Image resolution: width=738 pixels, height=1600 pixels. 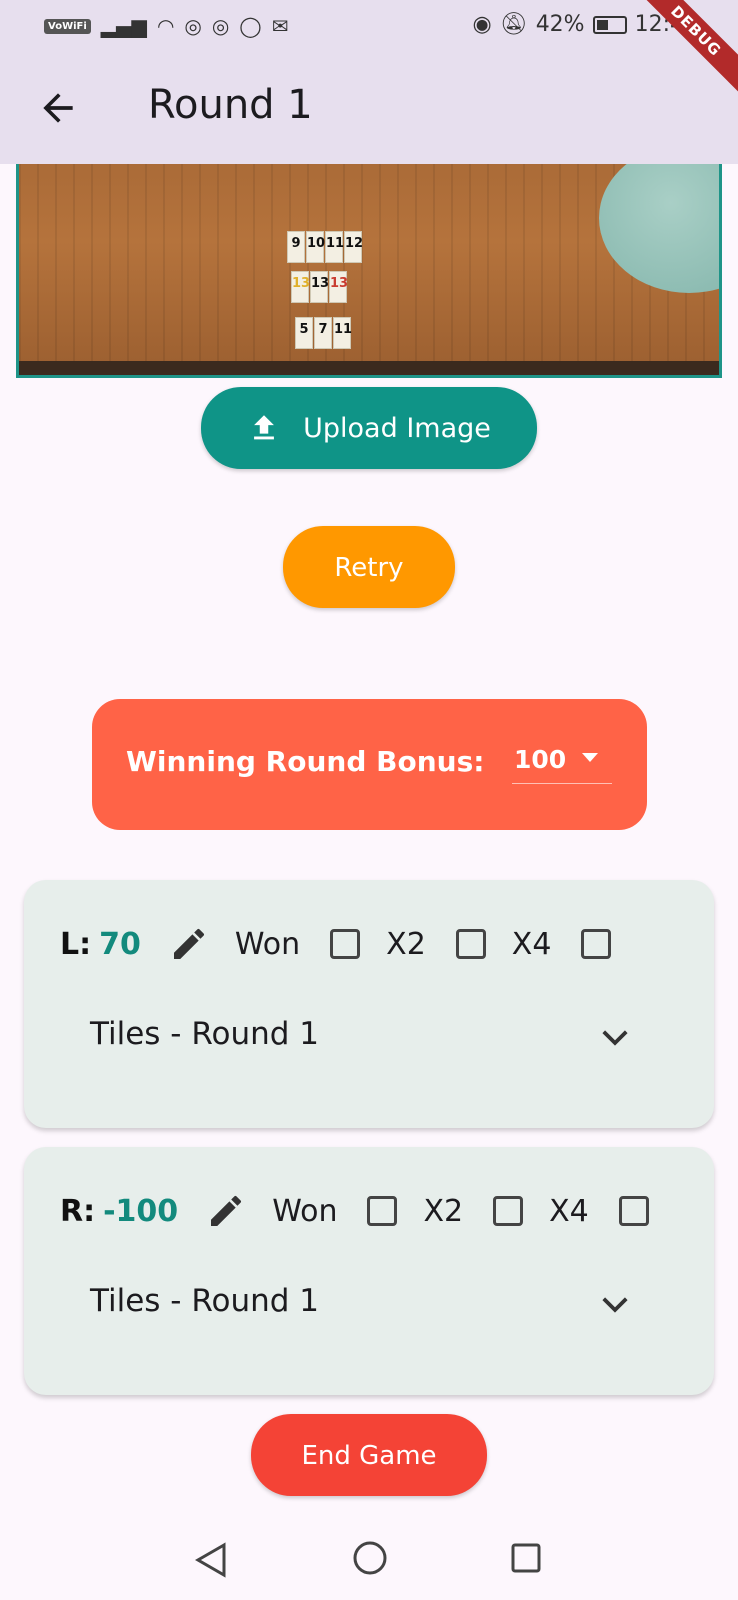 I want to click on bonus-dropdown: 100, so click(x=562, y=761).